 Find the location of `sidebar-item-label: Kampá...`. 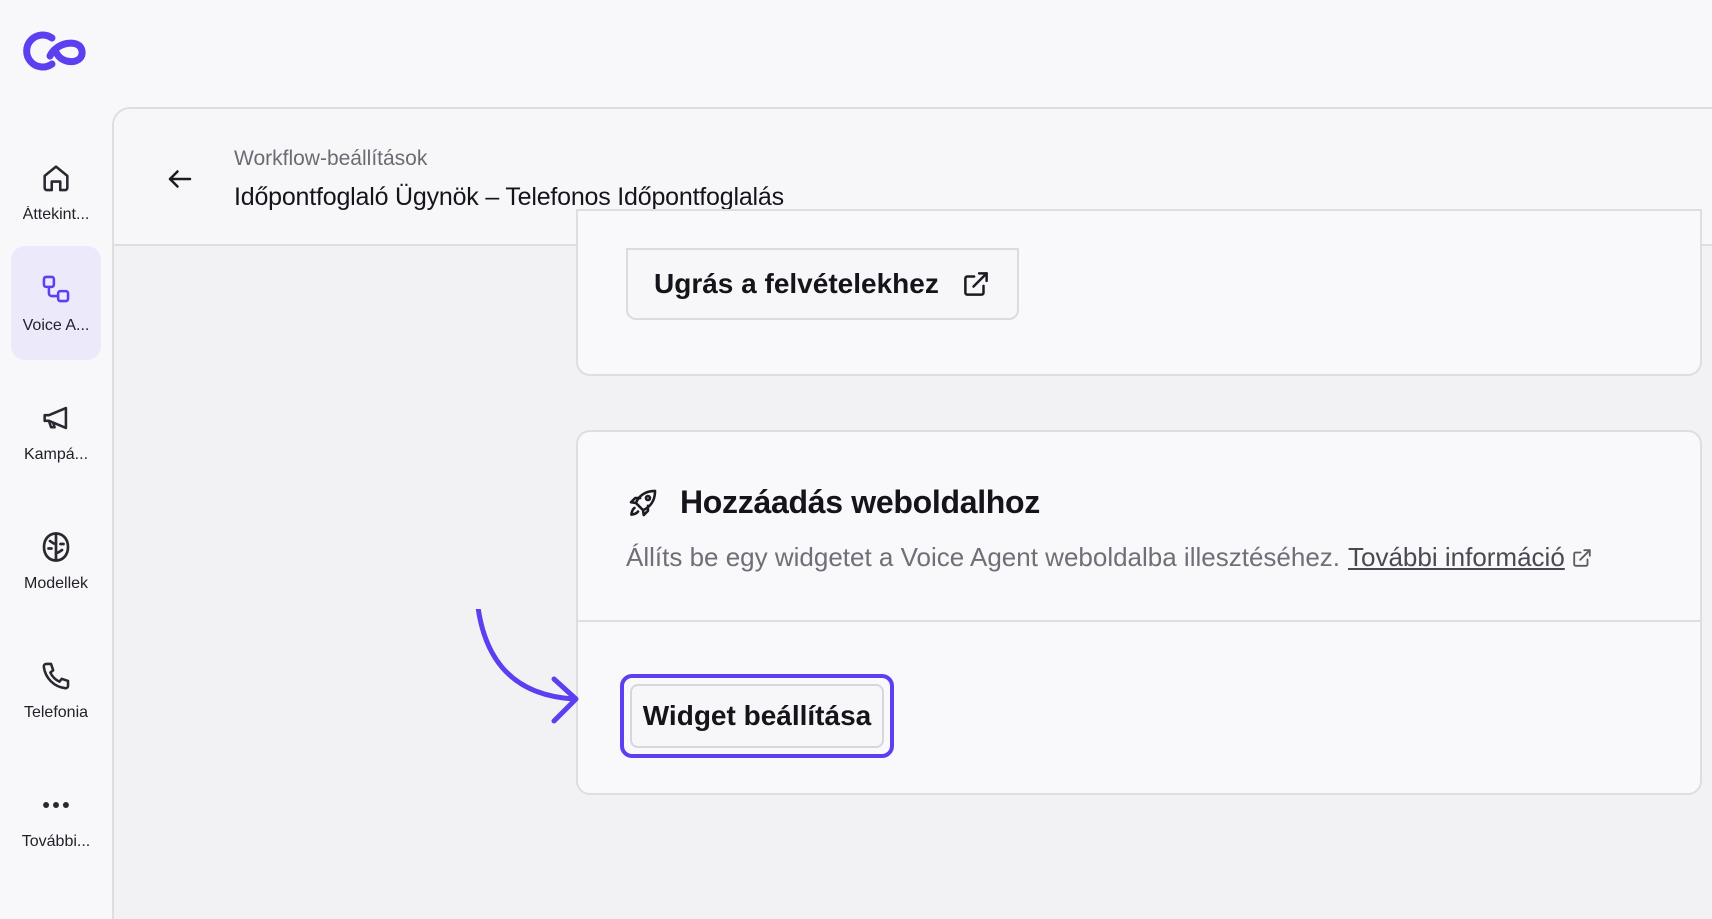

sidebar-item-label: Kampá... is located at coordinates (56, 454).